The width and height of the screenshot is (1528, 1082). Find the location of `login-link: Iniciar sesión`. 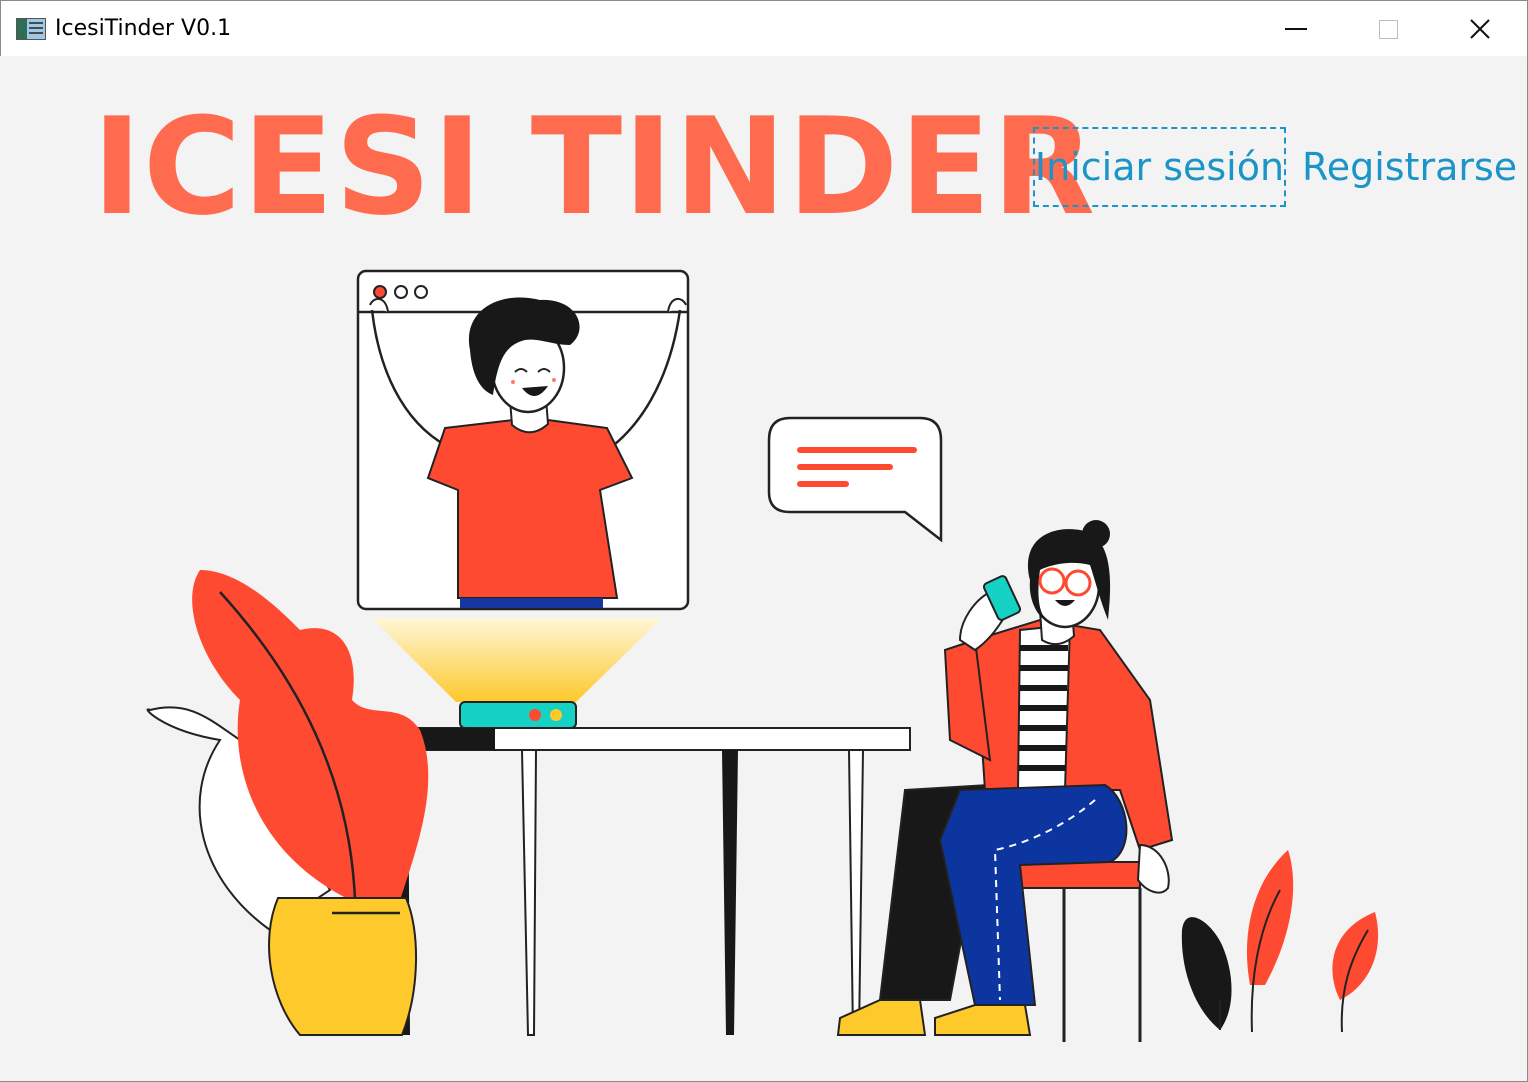

login-link: Iniciar sesión is located at coordinates (1159, 167).